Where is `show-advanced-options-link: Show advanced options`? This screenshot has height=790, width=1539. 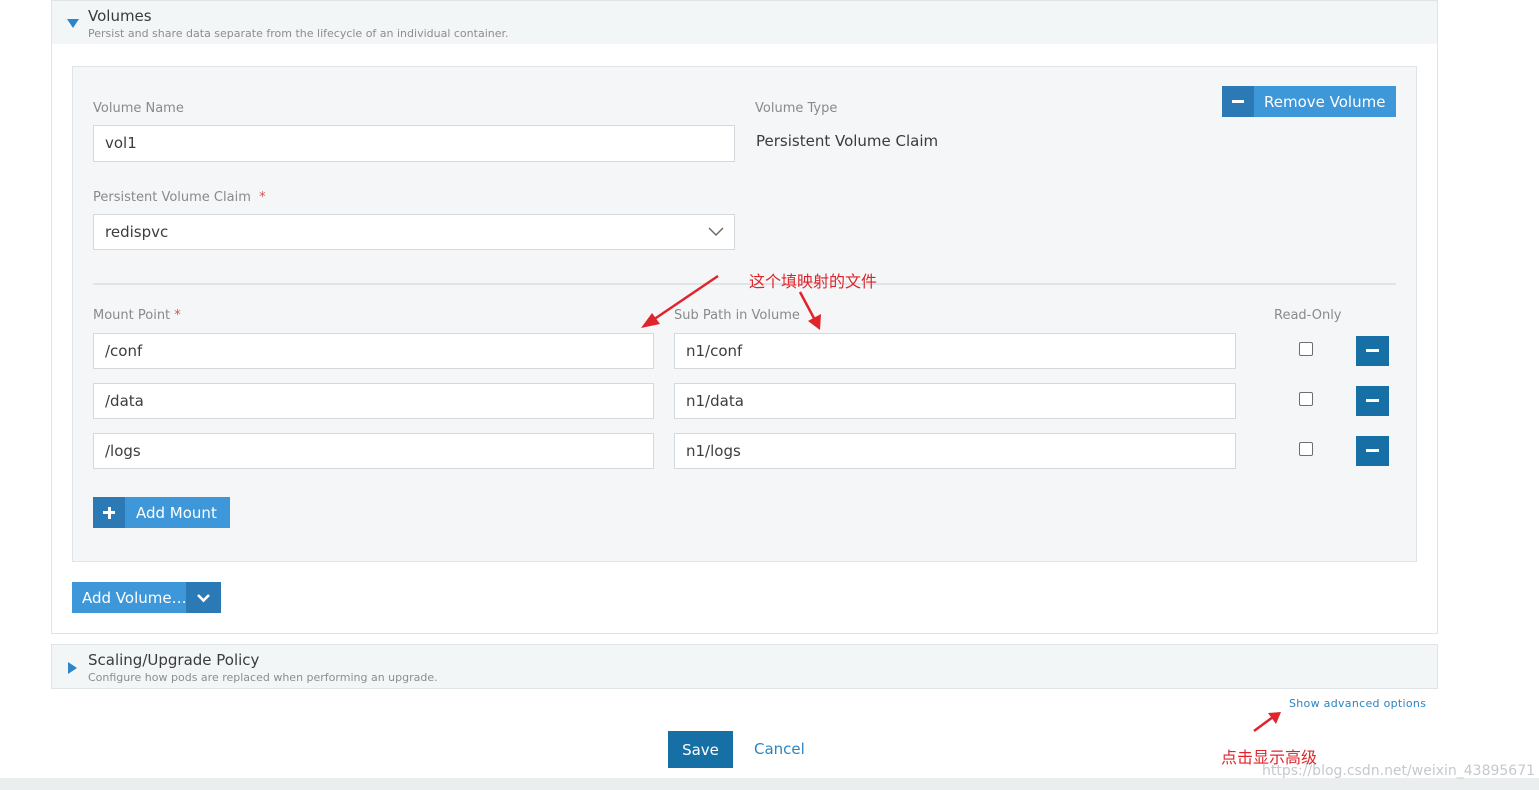 show-advanced-options-link: Show advanced options is located at coordinates (1357, 703).